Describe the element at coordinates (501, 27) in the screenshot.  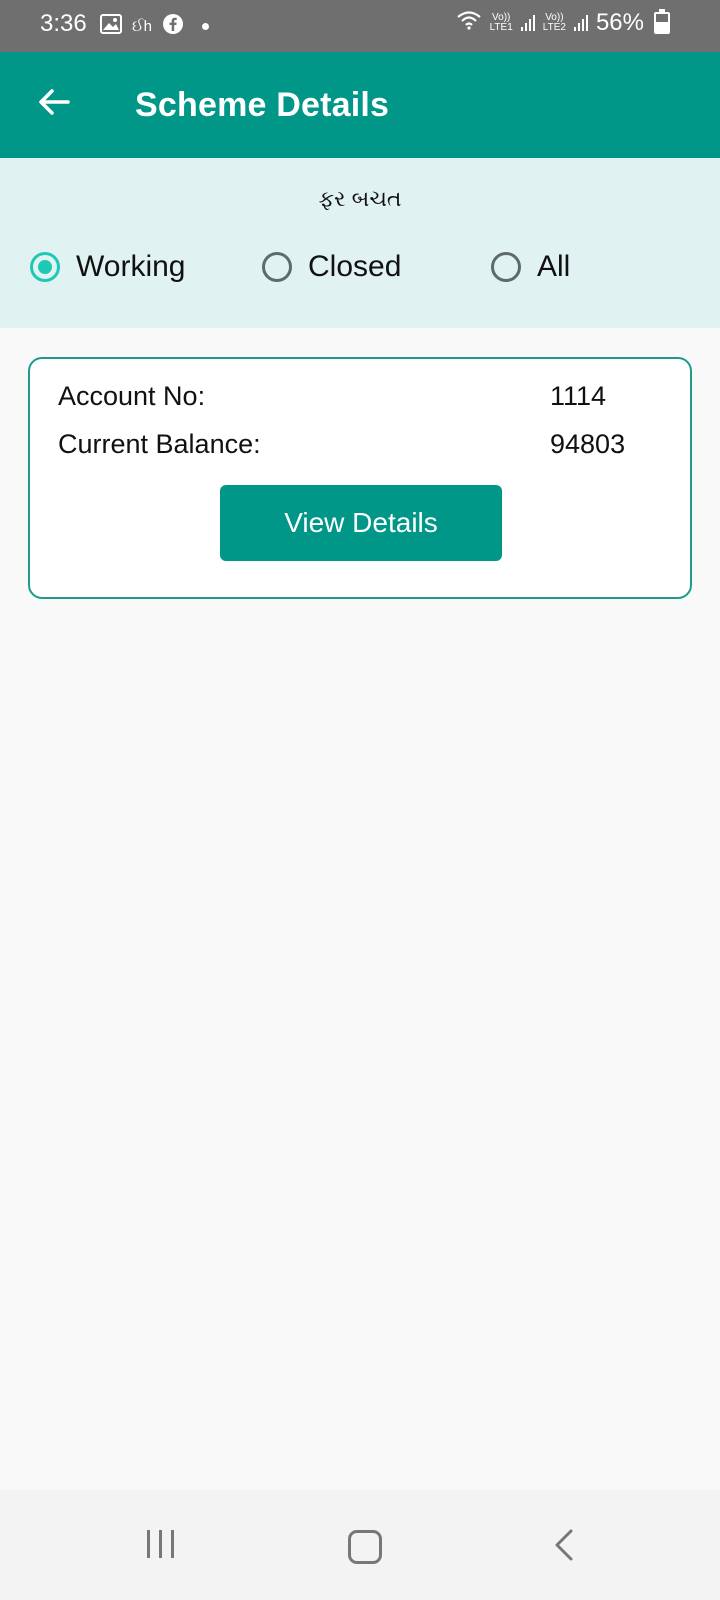
I see `sim1-label: LTE1` at that location.